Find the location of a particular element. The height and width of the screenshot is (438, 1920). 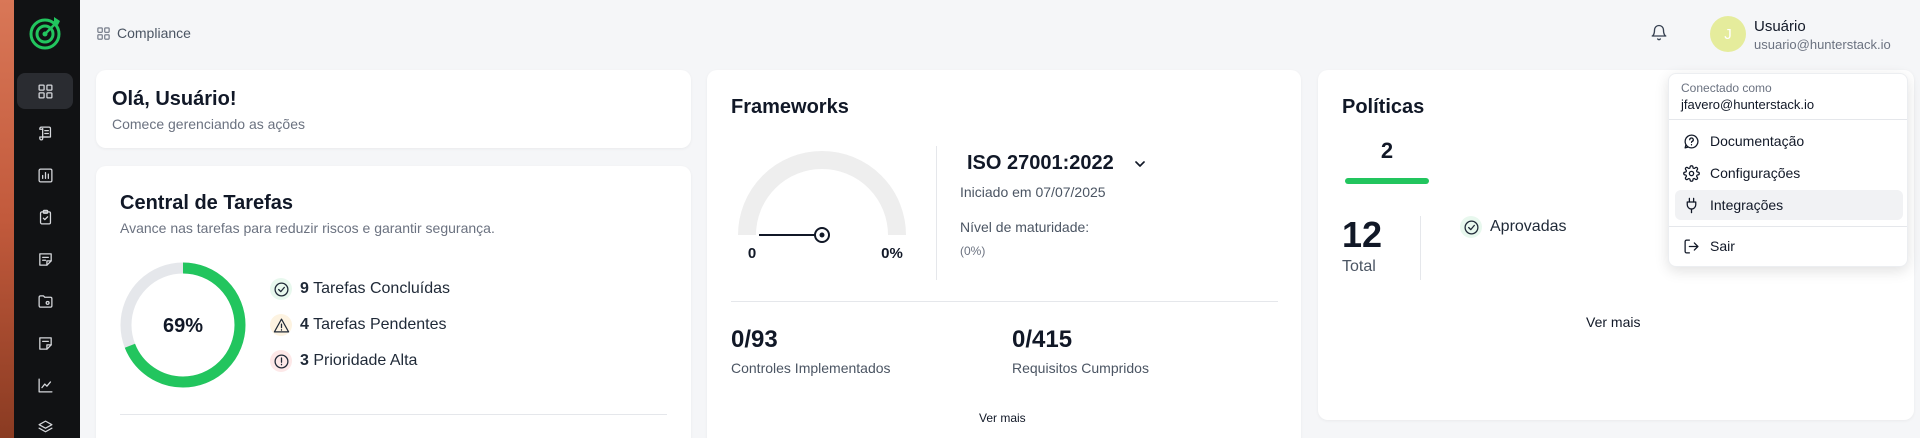

sidebar-item-tasks is located at coordinates (45, 217).